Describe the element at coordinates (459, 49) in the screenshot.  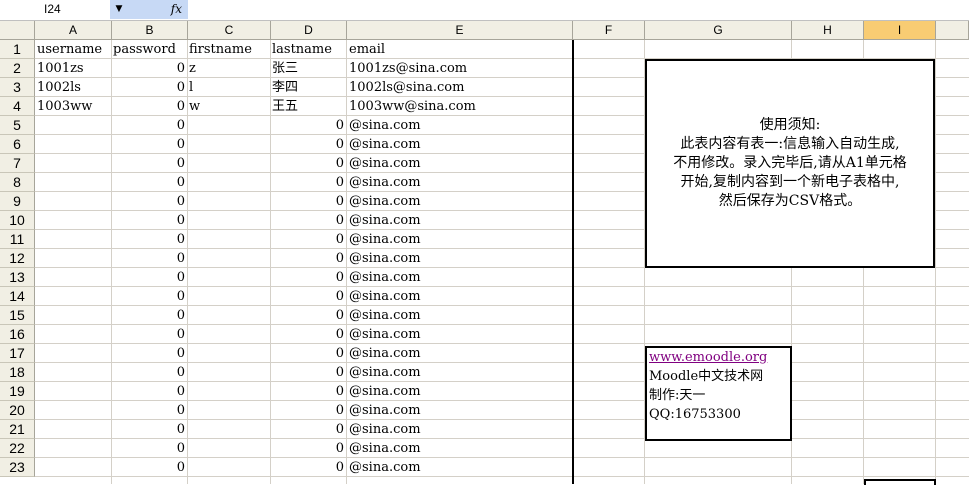
I see `header-cell-email: email` at that location.